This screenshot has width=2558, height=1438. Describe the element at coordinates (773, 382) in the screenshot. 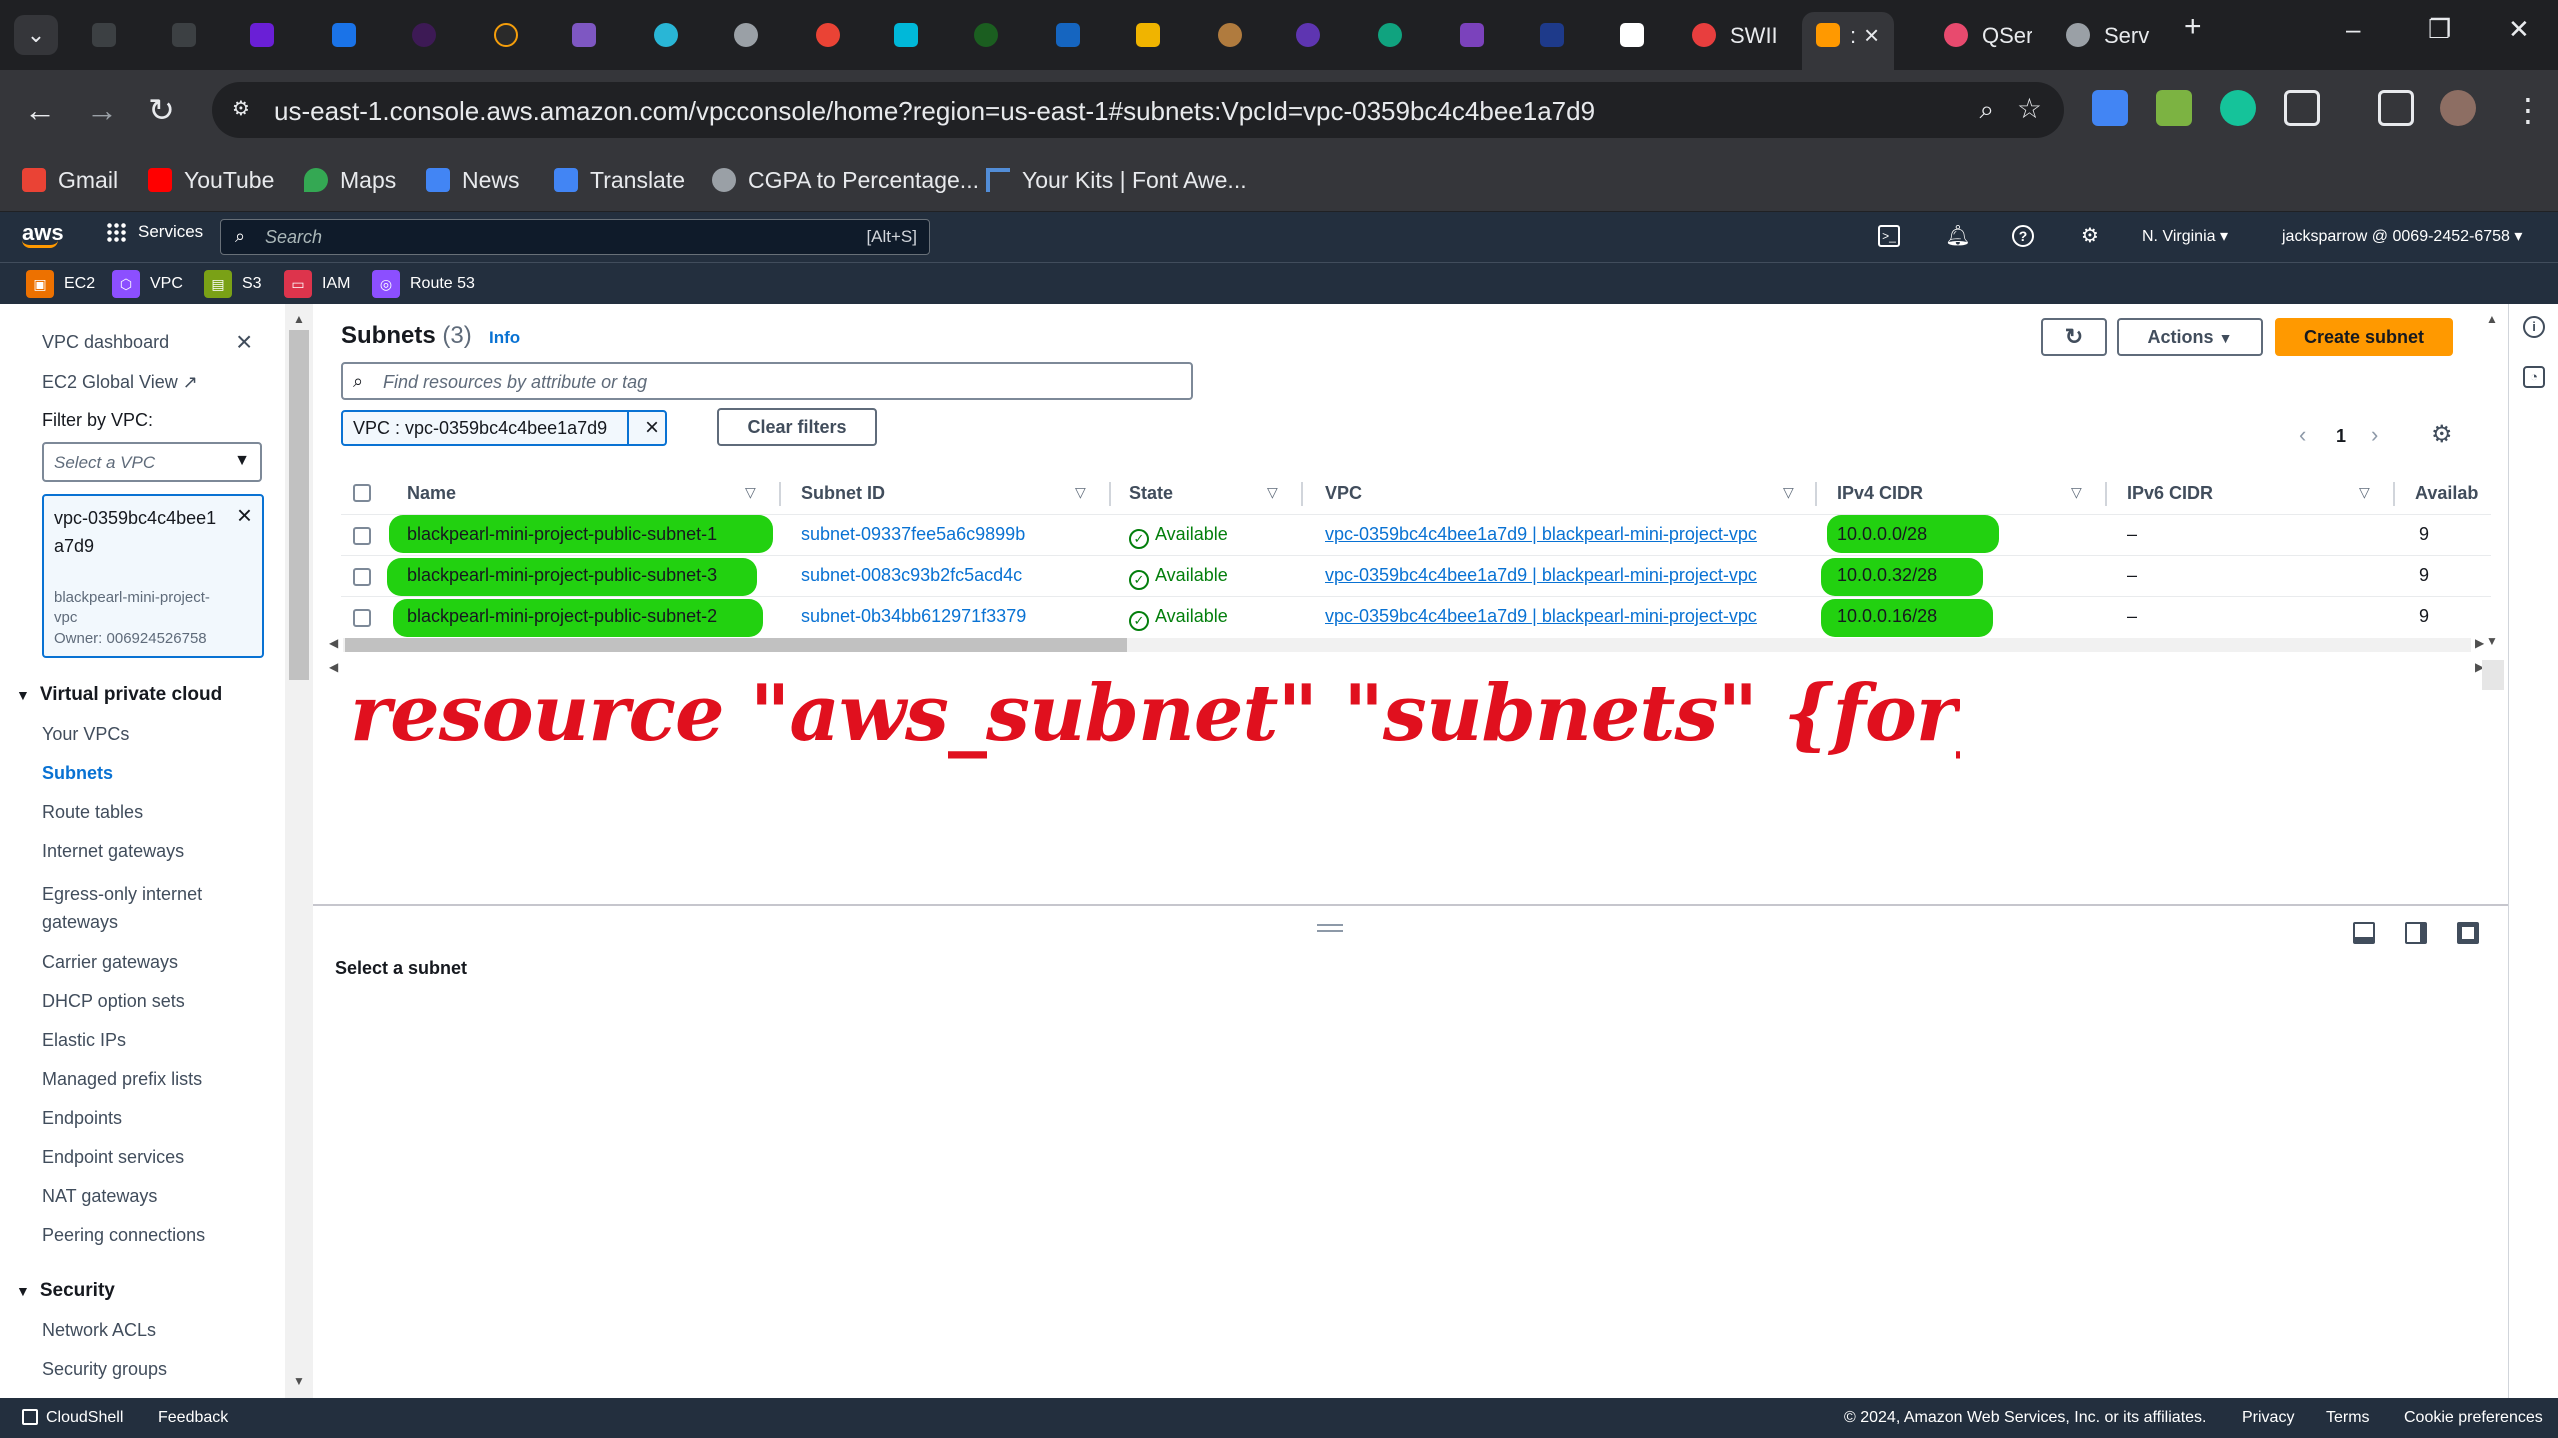

I see `filter-input` at that location.